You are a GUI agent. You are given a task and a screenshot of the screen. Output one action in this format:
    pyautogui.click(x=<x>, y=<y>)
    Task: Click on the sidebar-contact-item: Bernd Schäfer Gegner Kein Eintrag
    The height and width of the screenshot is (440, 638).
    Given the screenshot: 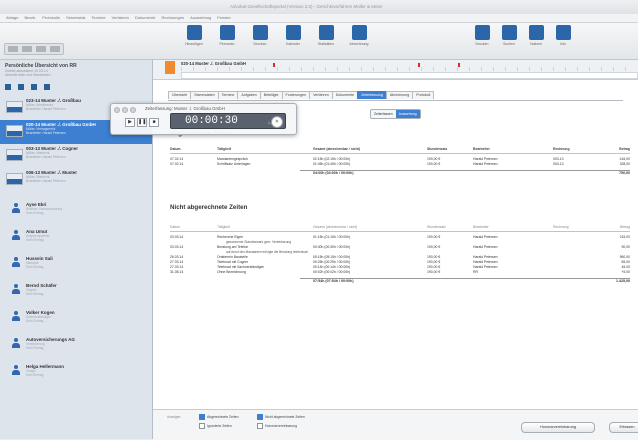 What is the action you would take?
    pyautogui.click(x=76, y=294)
    